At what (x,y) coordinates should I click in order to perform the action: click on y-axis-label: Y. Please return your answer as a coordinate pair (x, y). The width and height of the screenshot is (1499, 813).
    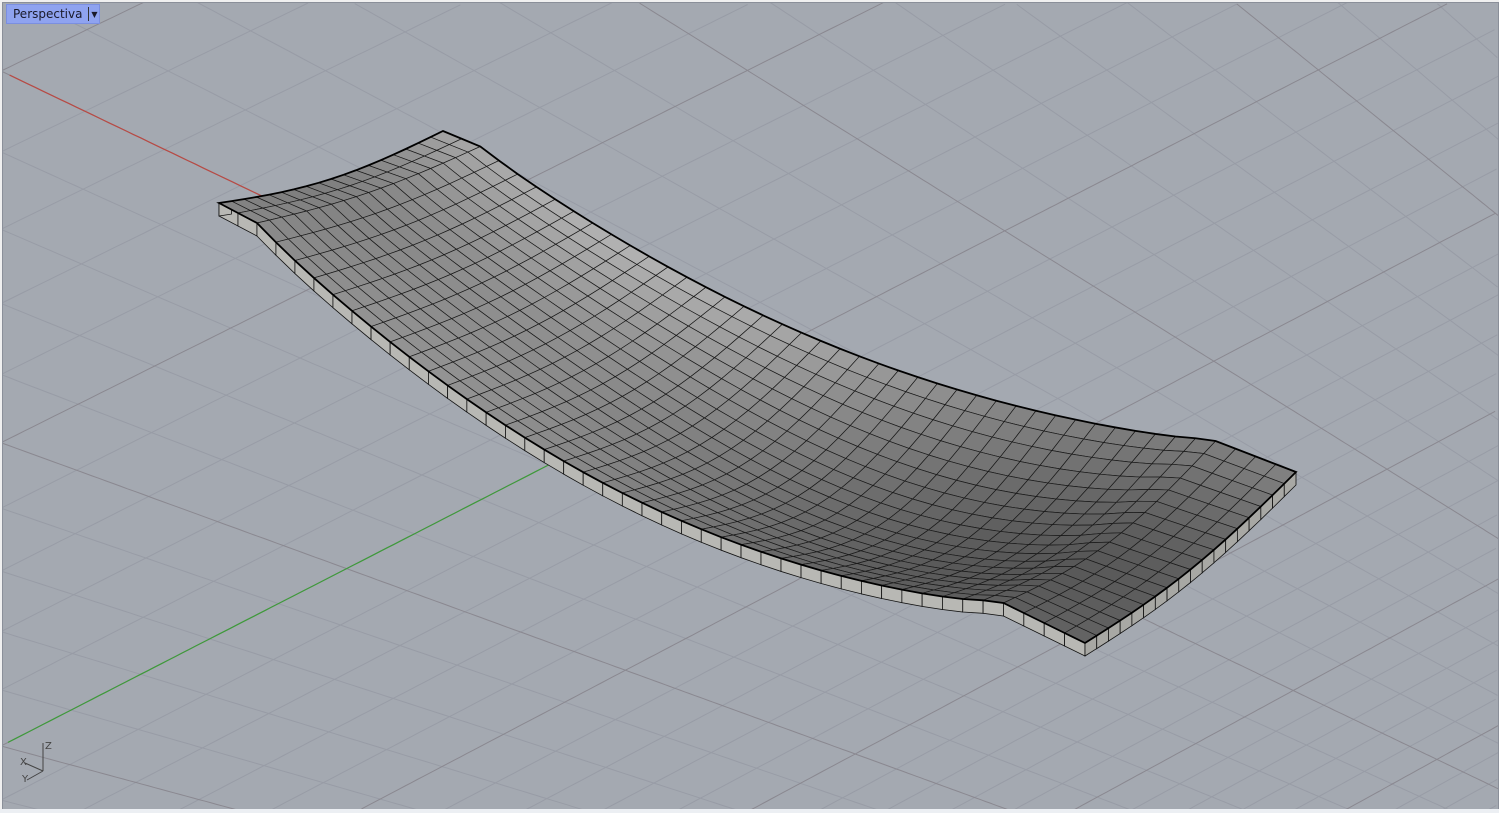
    Looking at the image, I should click on (25, 778).